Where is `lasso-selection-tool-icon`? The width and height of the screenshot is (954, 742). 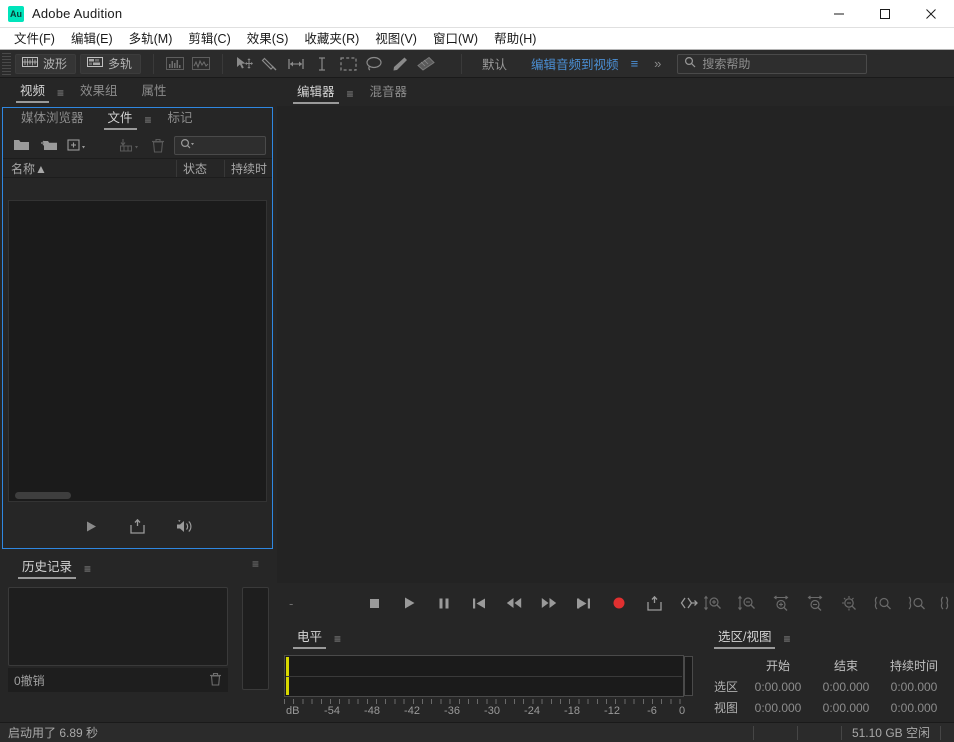
lasso-selection-tool-icon is located at coordinates (374, 64).